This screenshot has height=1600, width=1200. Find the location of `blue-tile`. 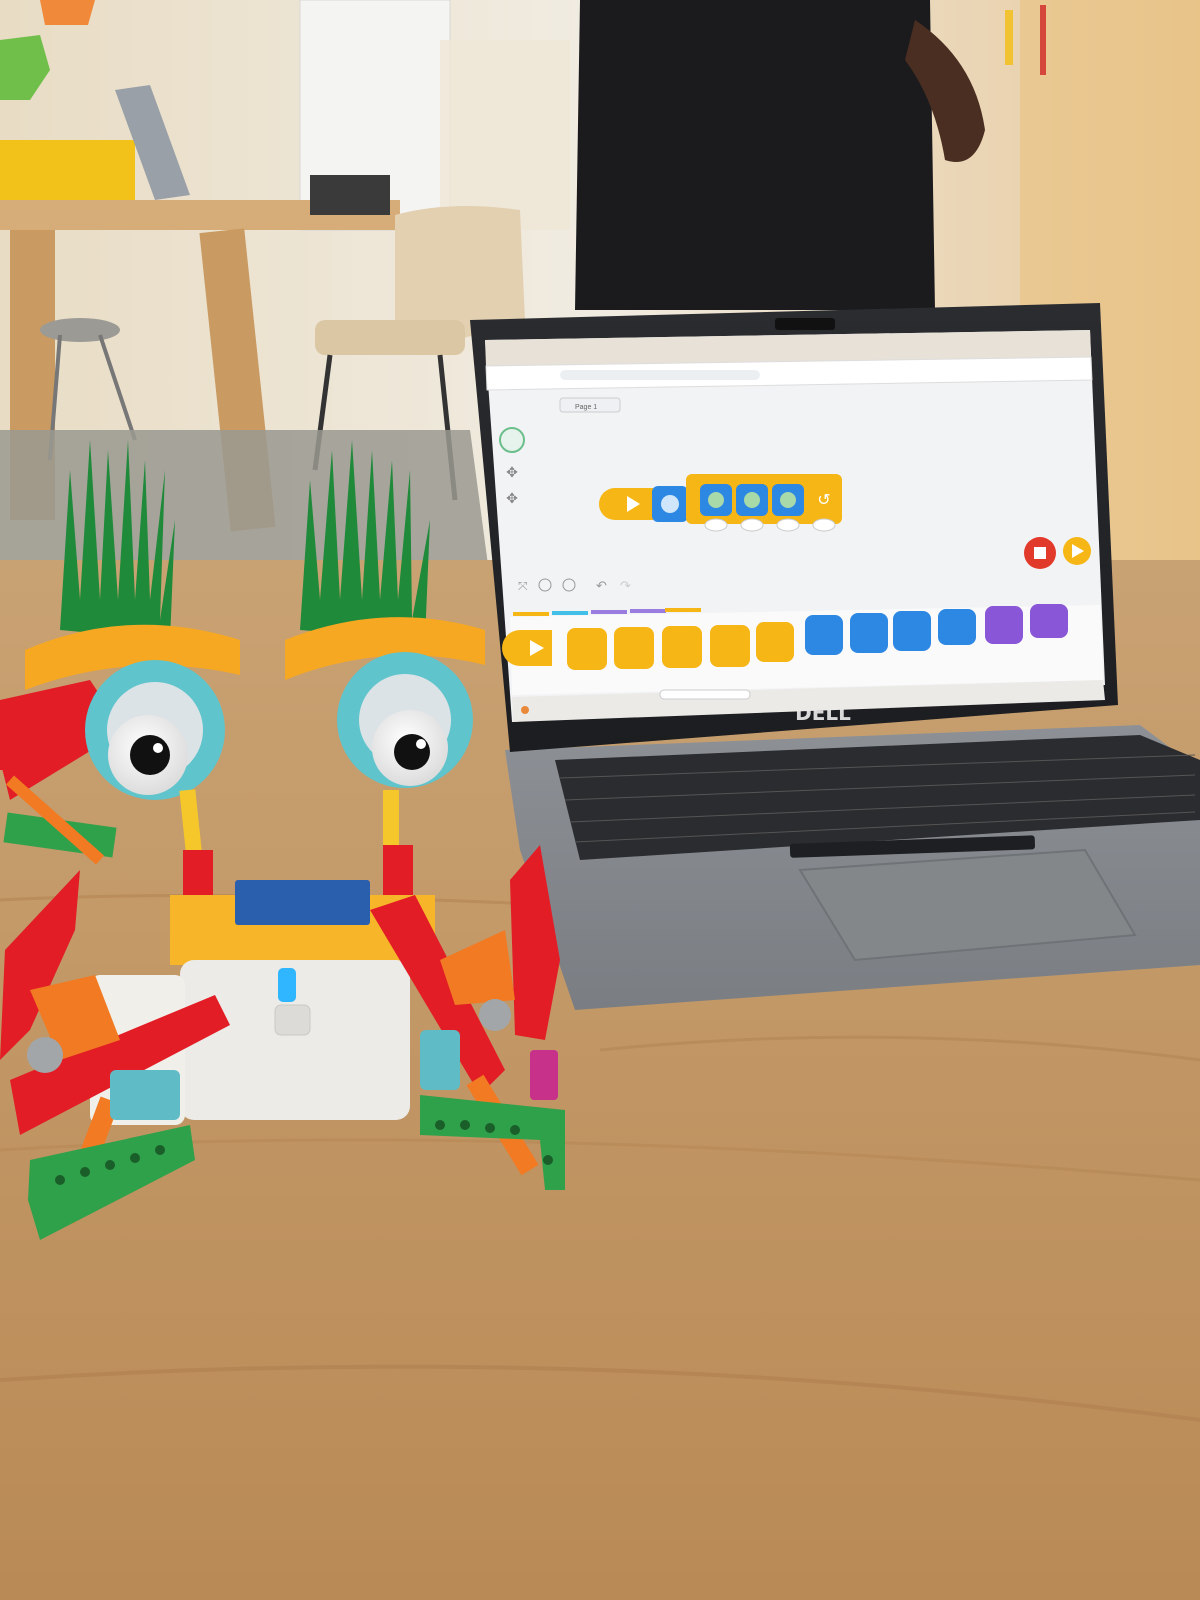

blue-tile is located at coordinates (302, 902).